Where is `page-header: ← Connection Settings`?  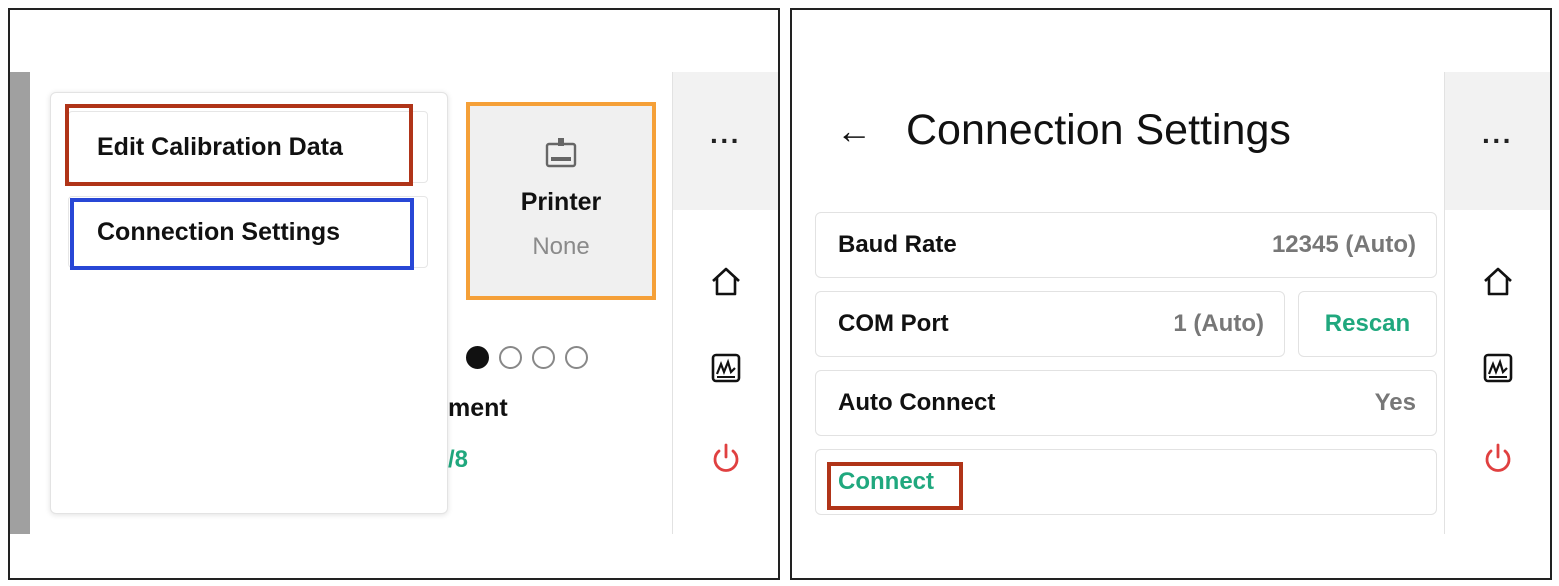
page-header: ← Connection Settings is located at coordinates (1063, 130).